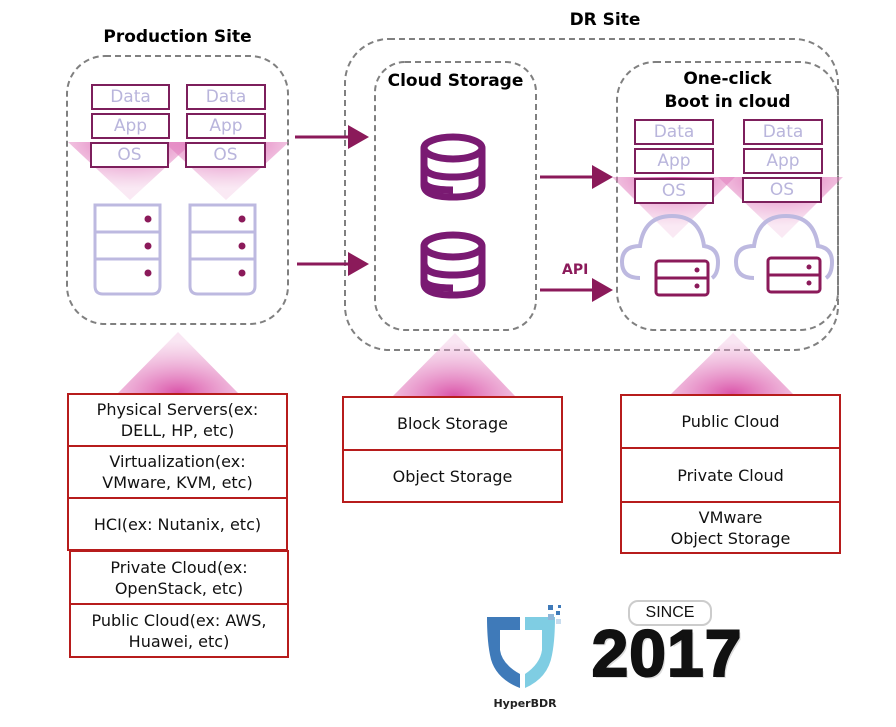 This screenshot has width=896, height=727. I want to click on storage-block: Block Storage, so click(452, 424).